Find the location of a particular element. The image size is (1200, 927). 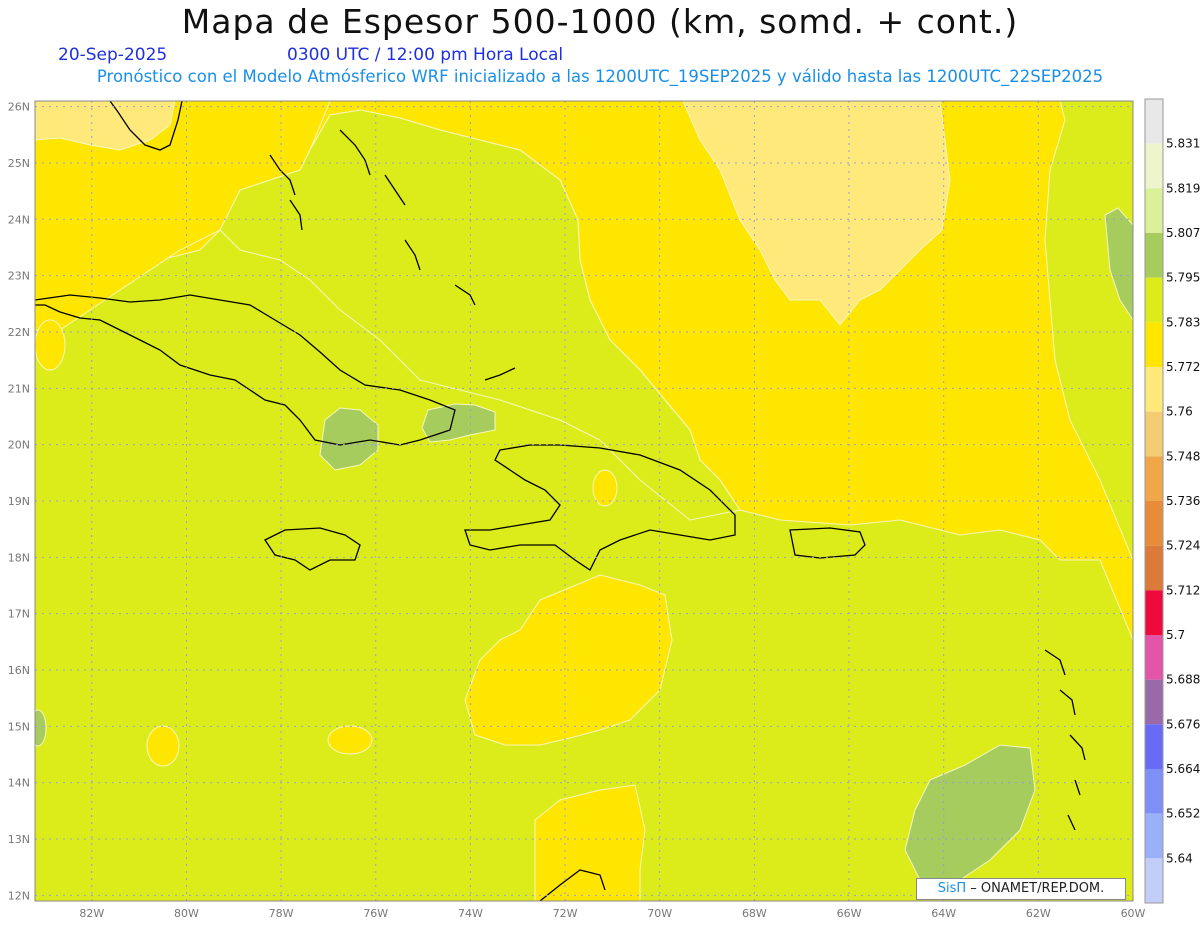

lat-tick-label: 20N is located at coordinates (19, 445).